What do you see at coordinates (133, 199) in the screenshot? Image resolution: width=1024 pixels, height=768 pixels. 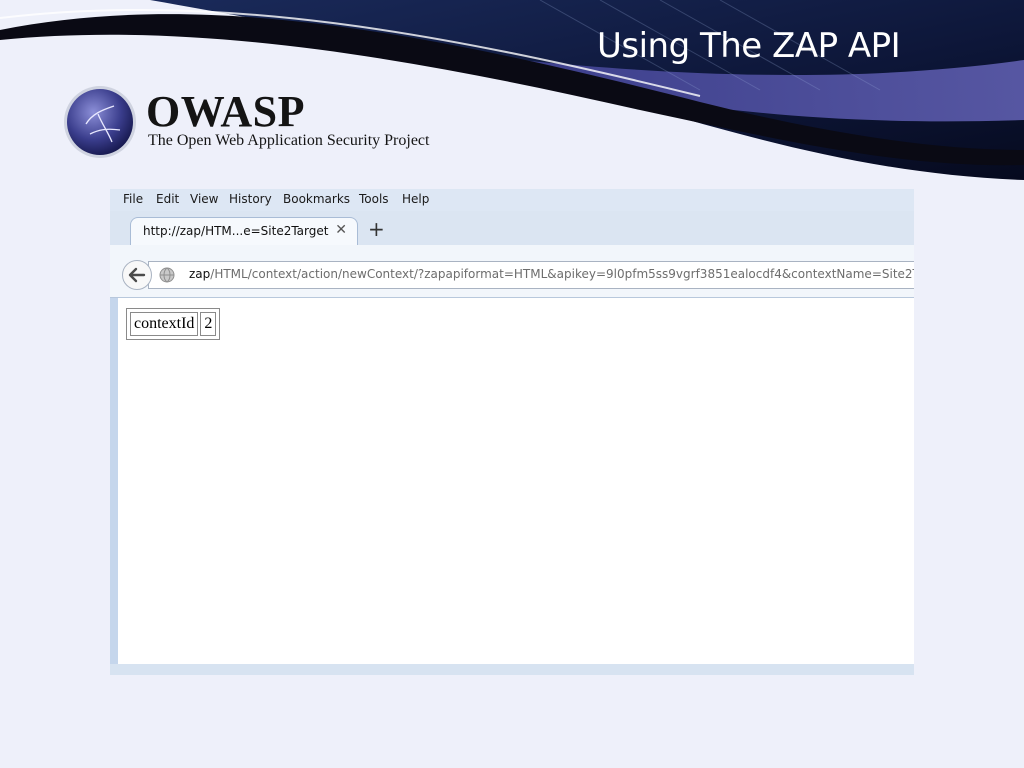 I see `menu-file: File` at bounding box center [133, 199].